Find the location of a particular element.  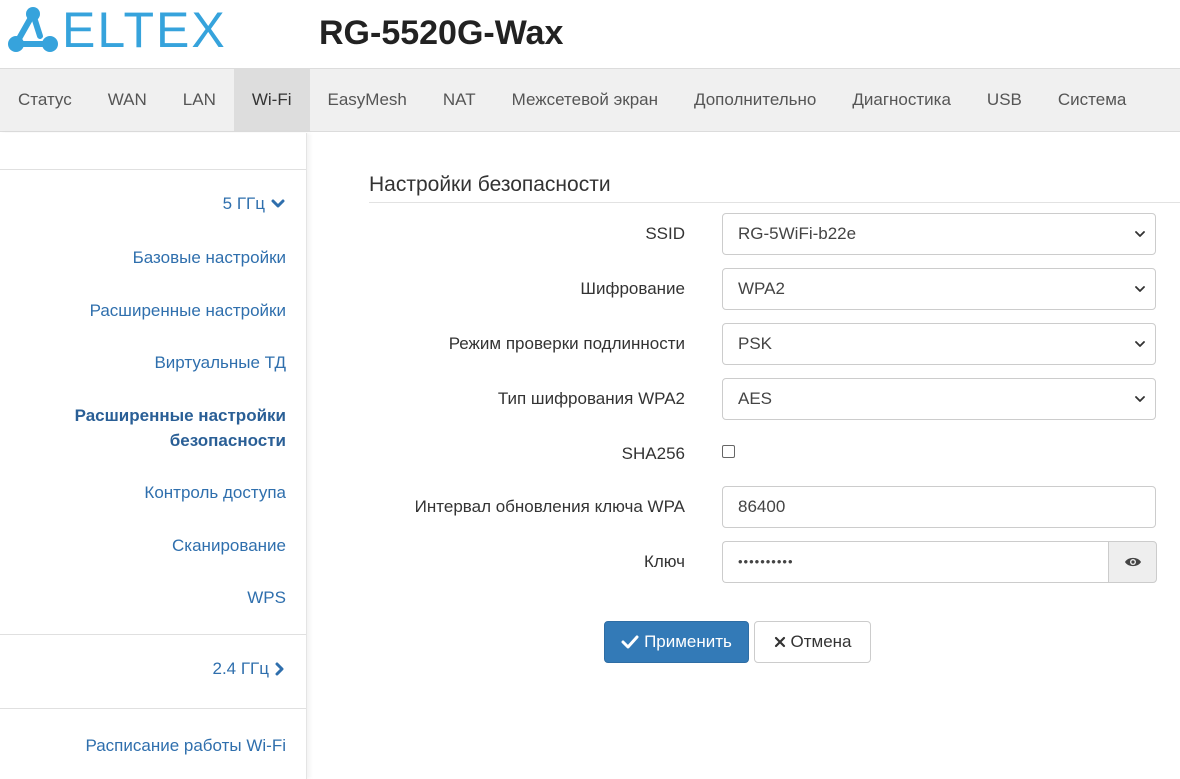

eltex-logo: ELTEX is located at coordinates (125, 34).